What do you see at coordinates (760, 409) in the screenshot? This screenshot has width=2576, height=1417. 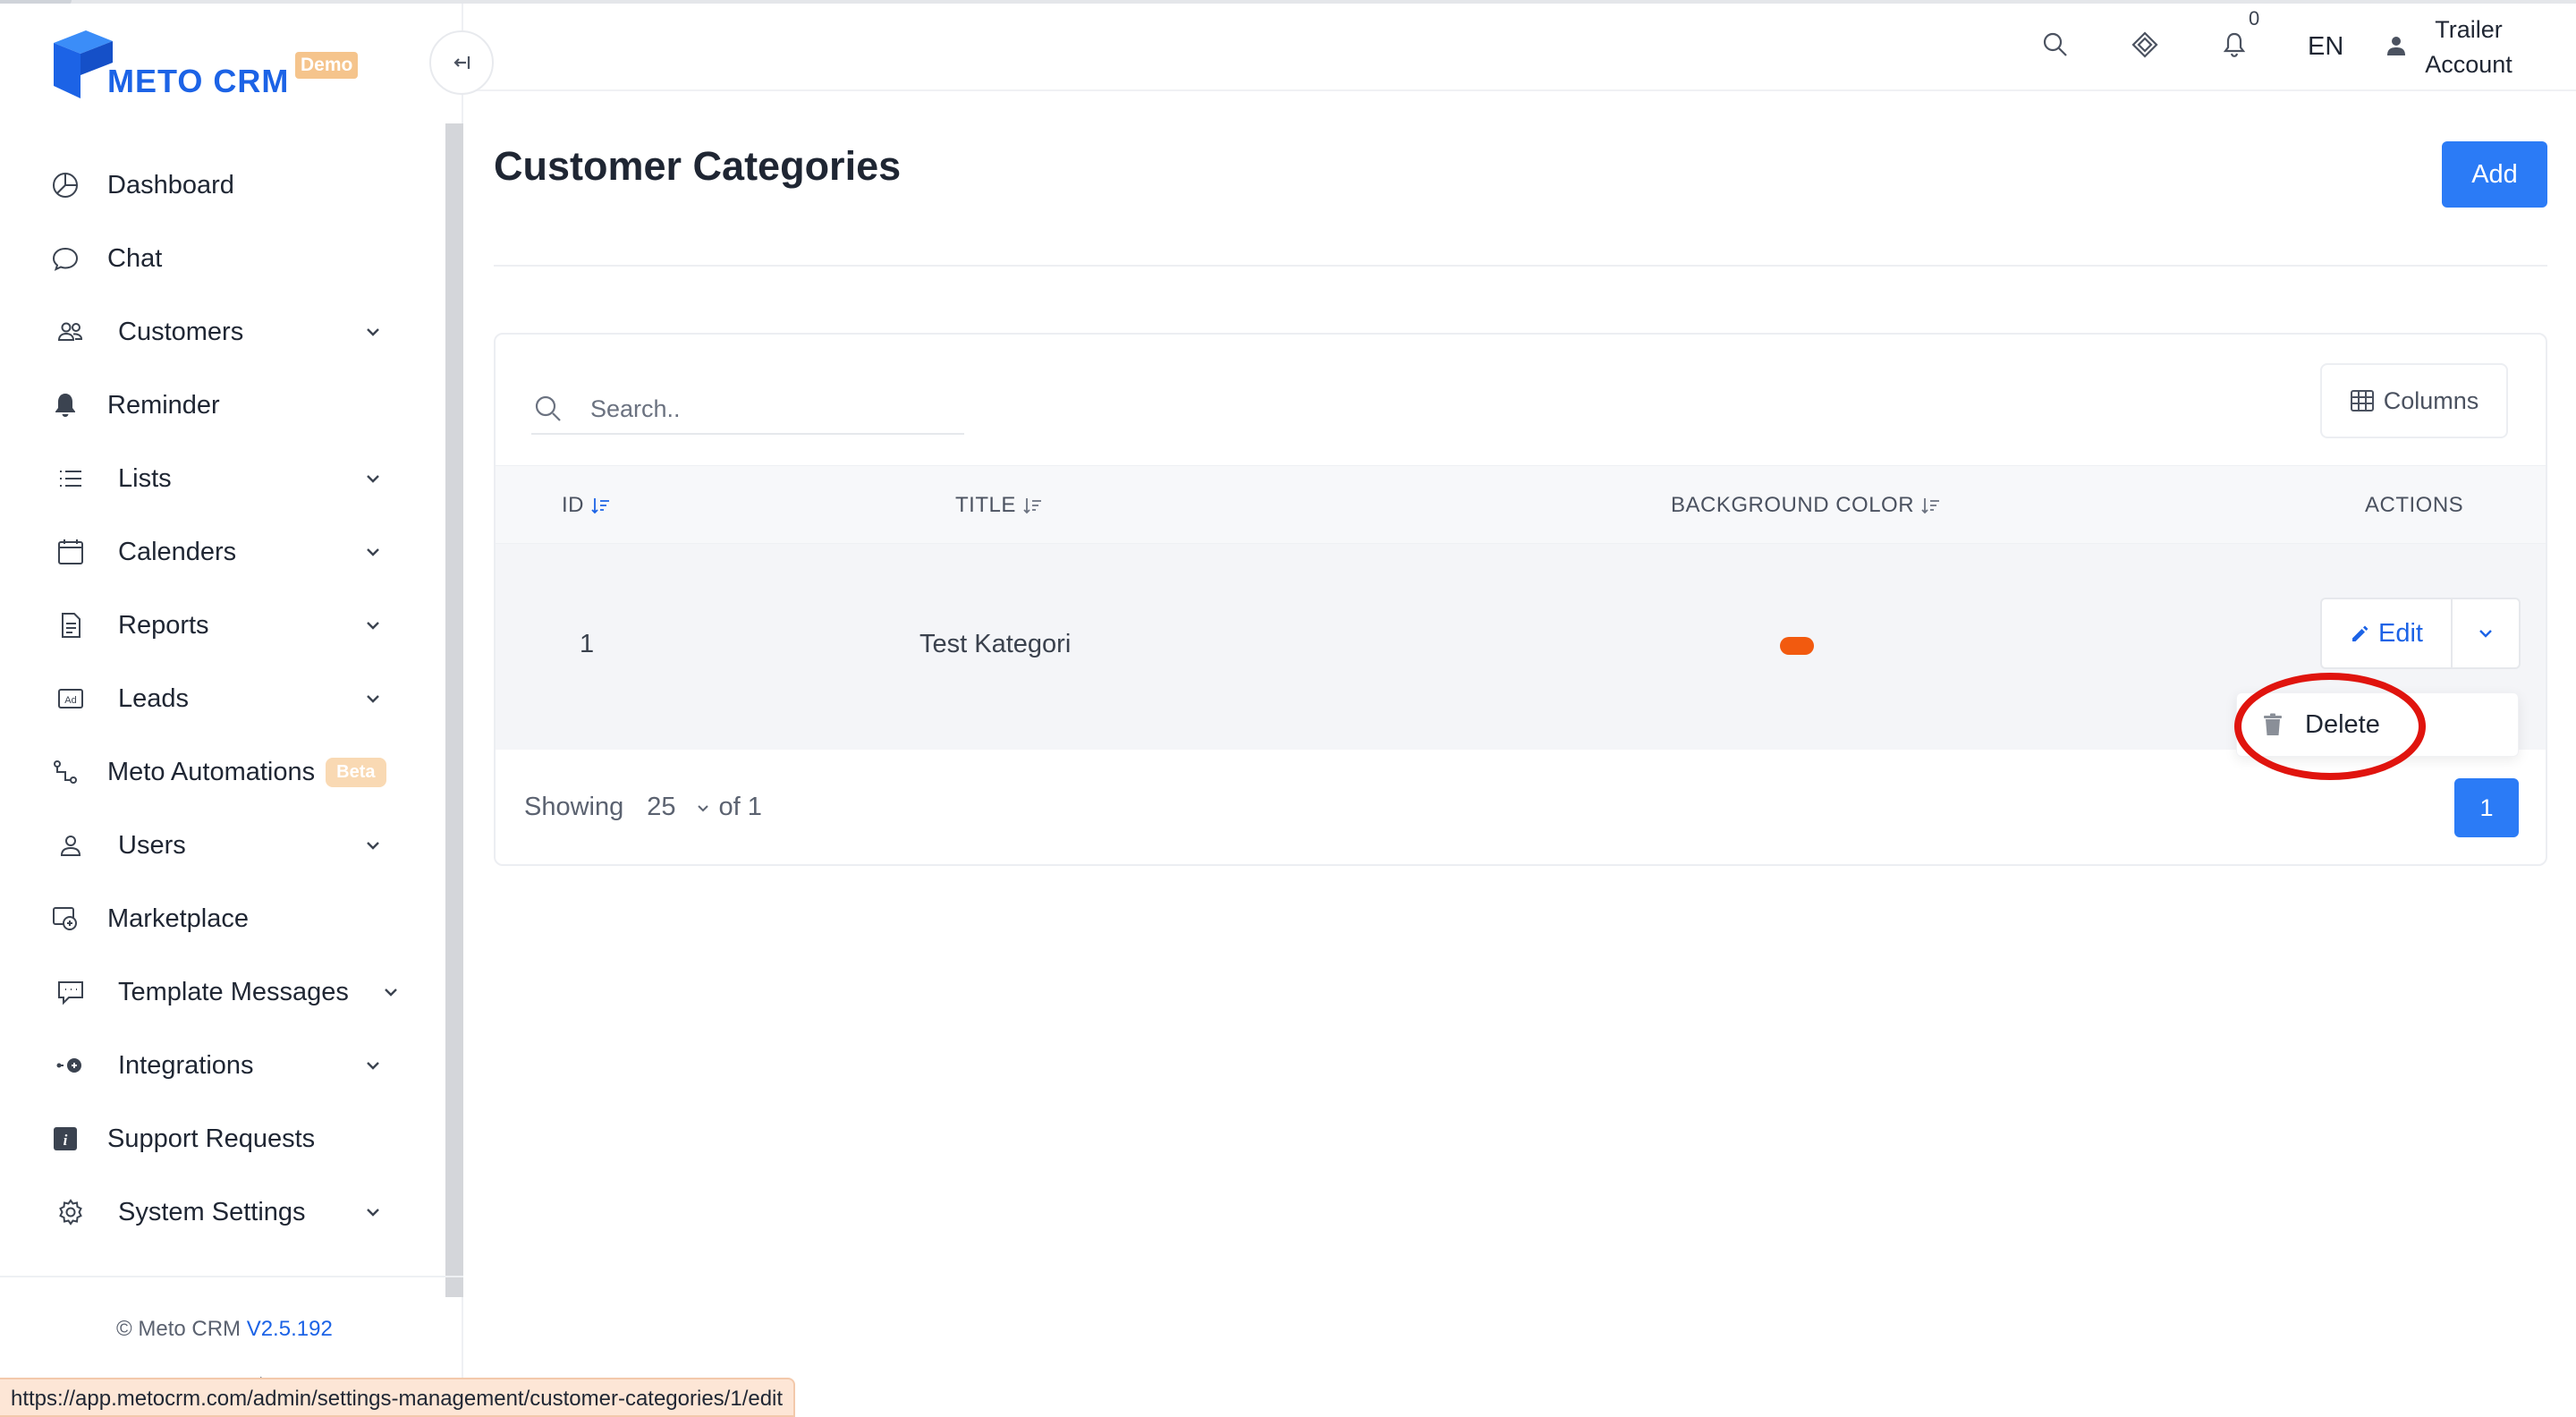 I see `search-input` at bounding box center [760, 409].